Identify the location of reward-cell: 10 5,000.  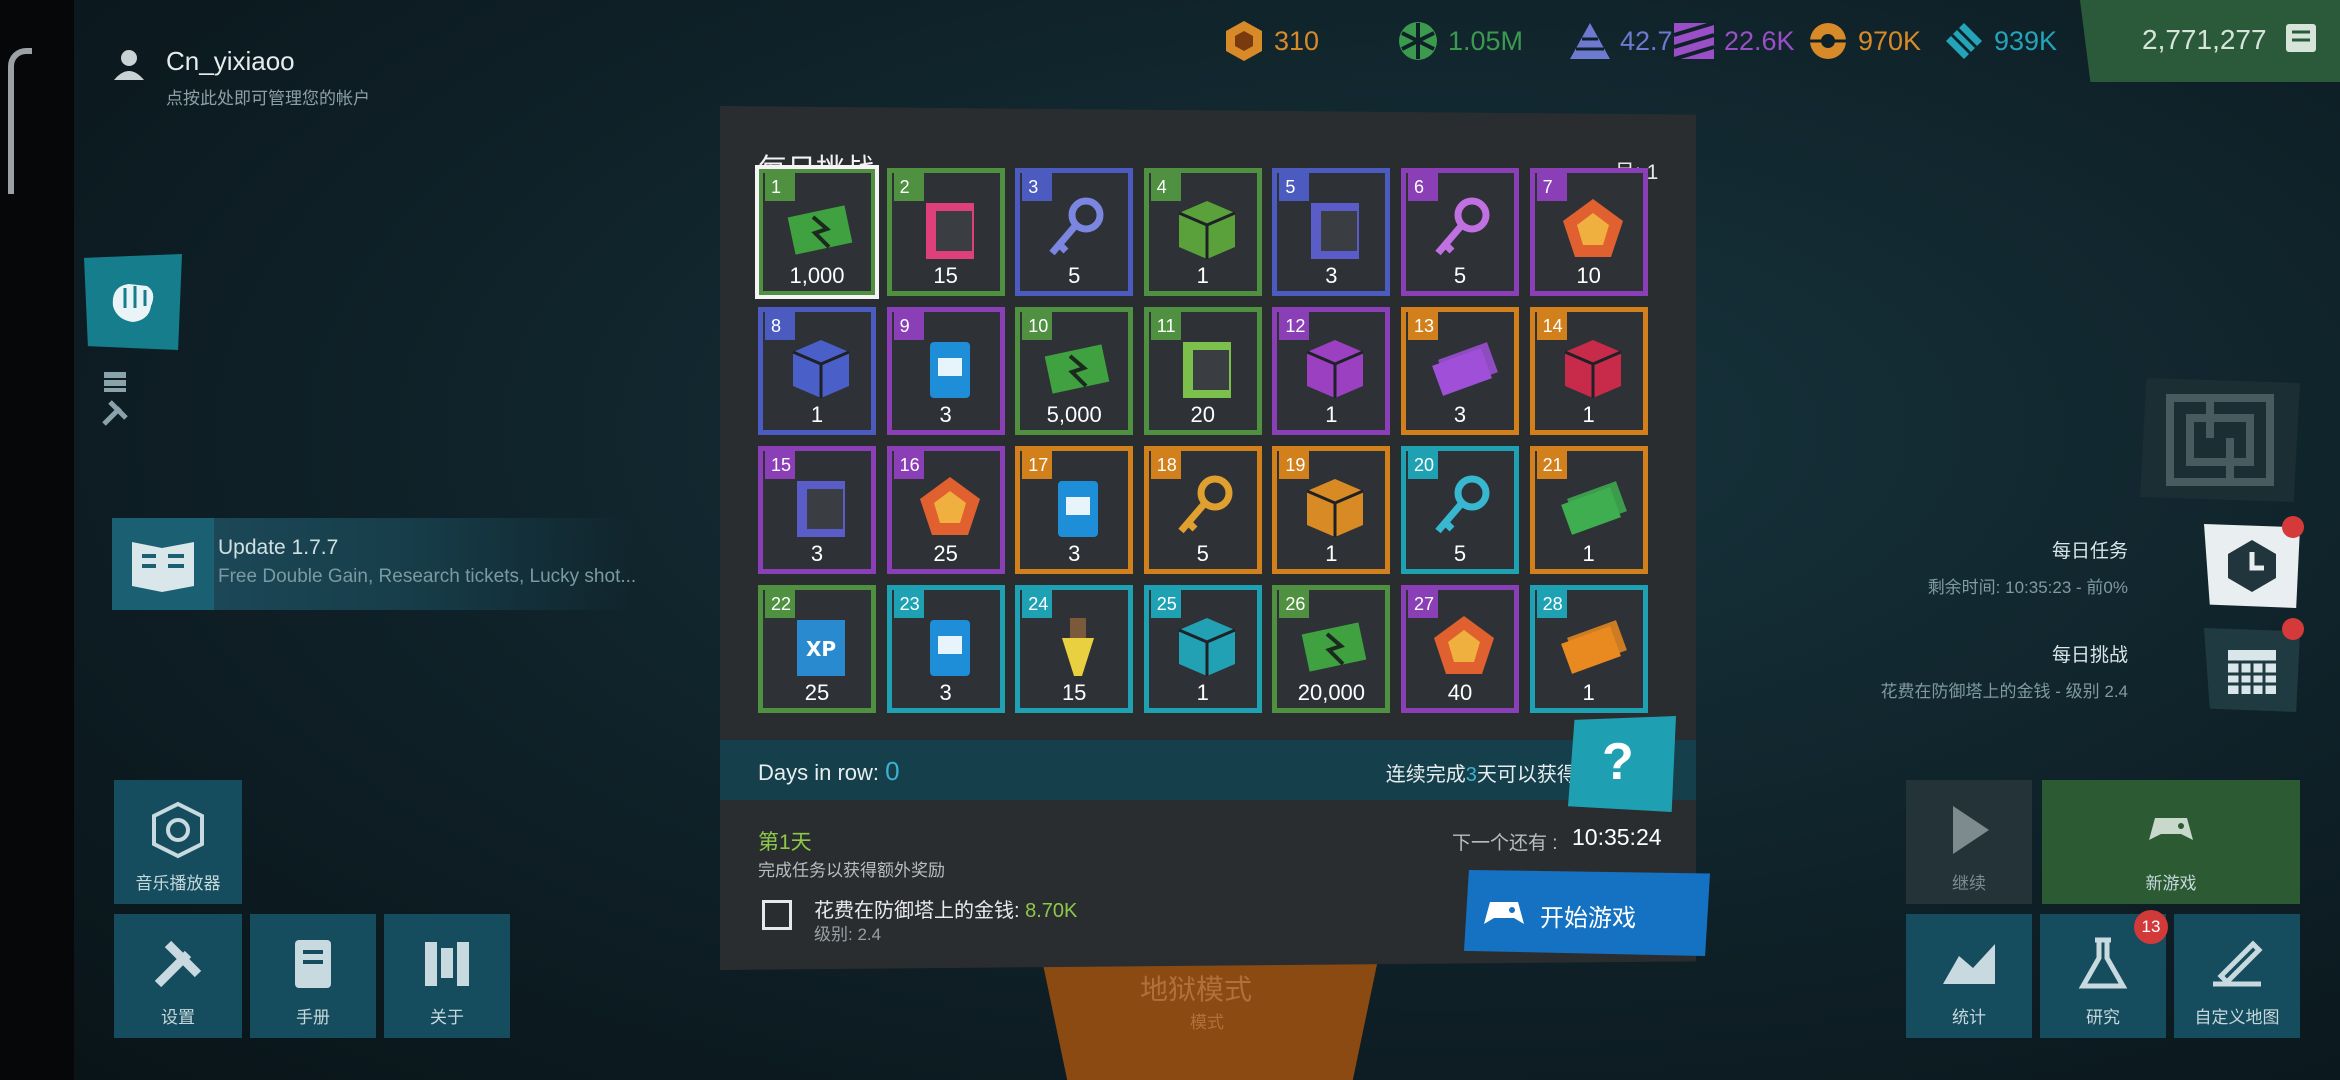
(1074, 371).